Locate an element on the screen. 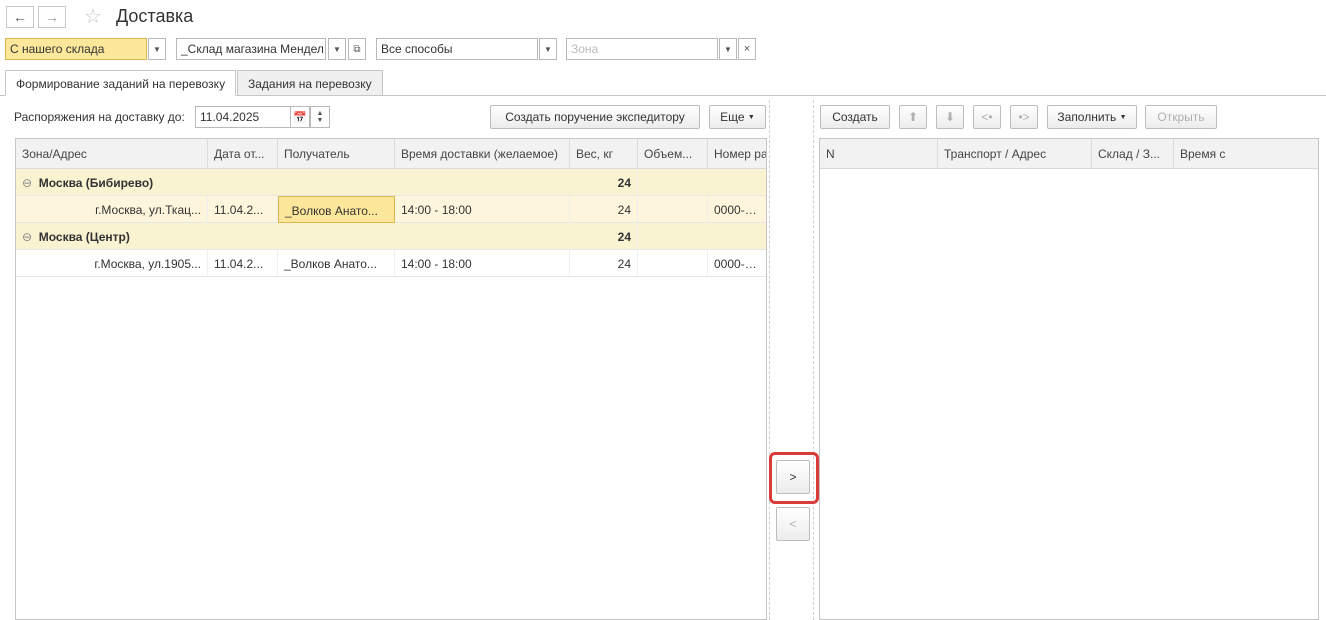 The image size is (1326, 620). date-spin-button: ▲ ▼ is located at coordinates (320, 117).